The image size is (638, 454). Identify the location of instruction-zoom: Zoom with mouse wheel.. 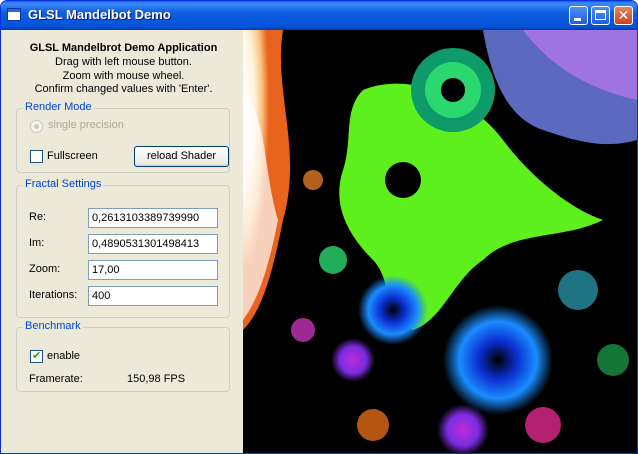
(123, 76).